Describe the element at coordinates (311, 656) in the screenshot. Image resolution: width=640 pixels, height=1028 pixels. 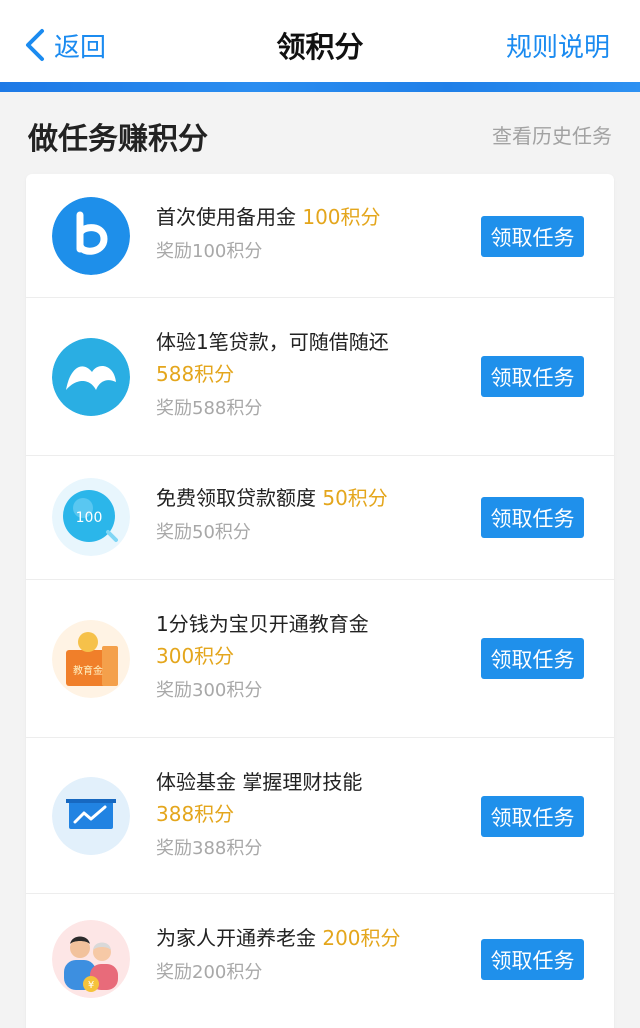
I see `task-text: 1分钱为宝贝开通教育金 300积分 奖励300积分` at that location.